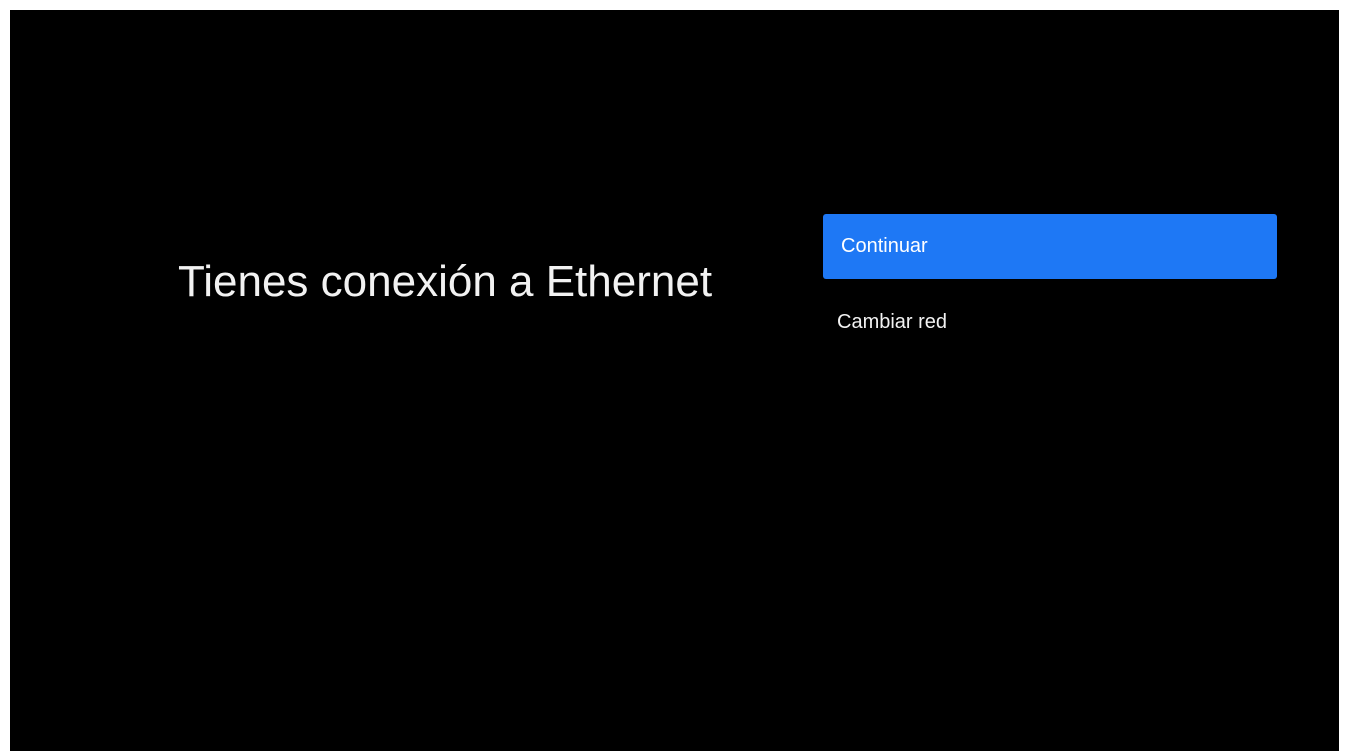  What do you see at coordinates (445, 281) in the screenshot?
I see `page-title: Tienes conexión a Ethernet` at bounding box center [445, 281].